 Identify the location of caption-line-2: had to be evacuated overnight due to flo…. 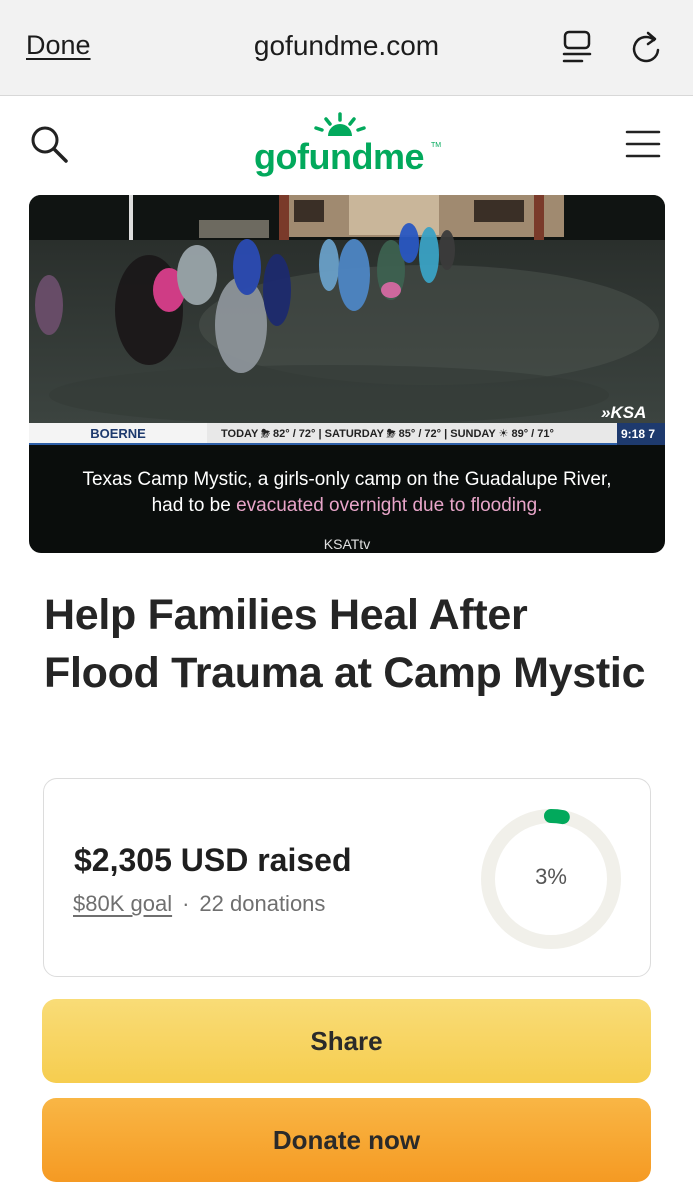
(347, 506).